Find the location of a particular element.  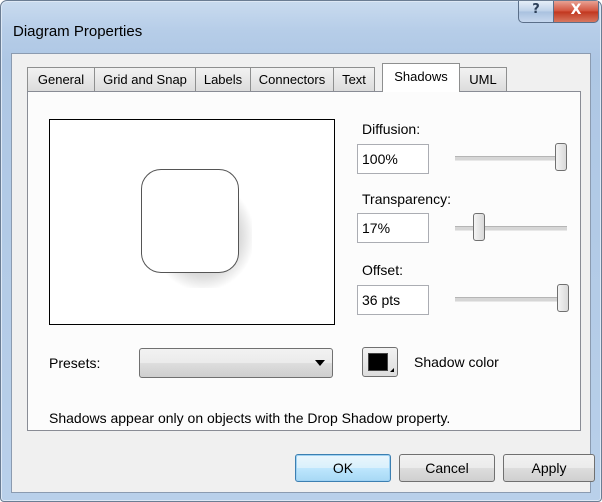

transparency-field: 17% is located at coordinates (393, 228).